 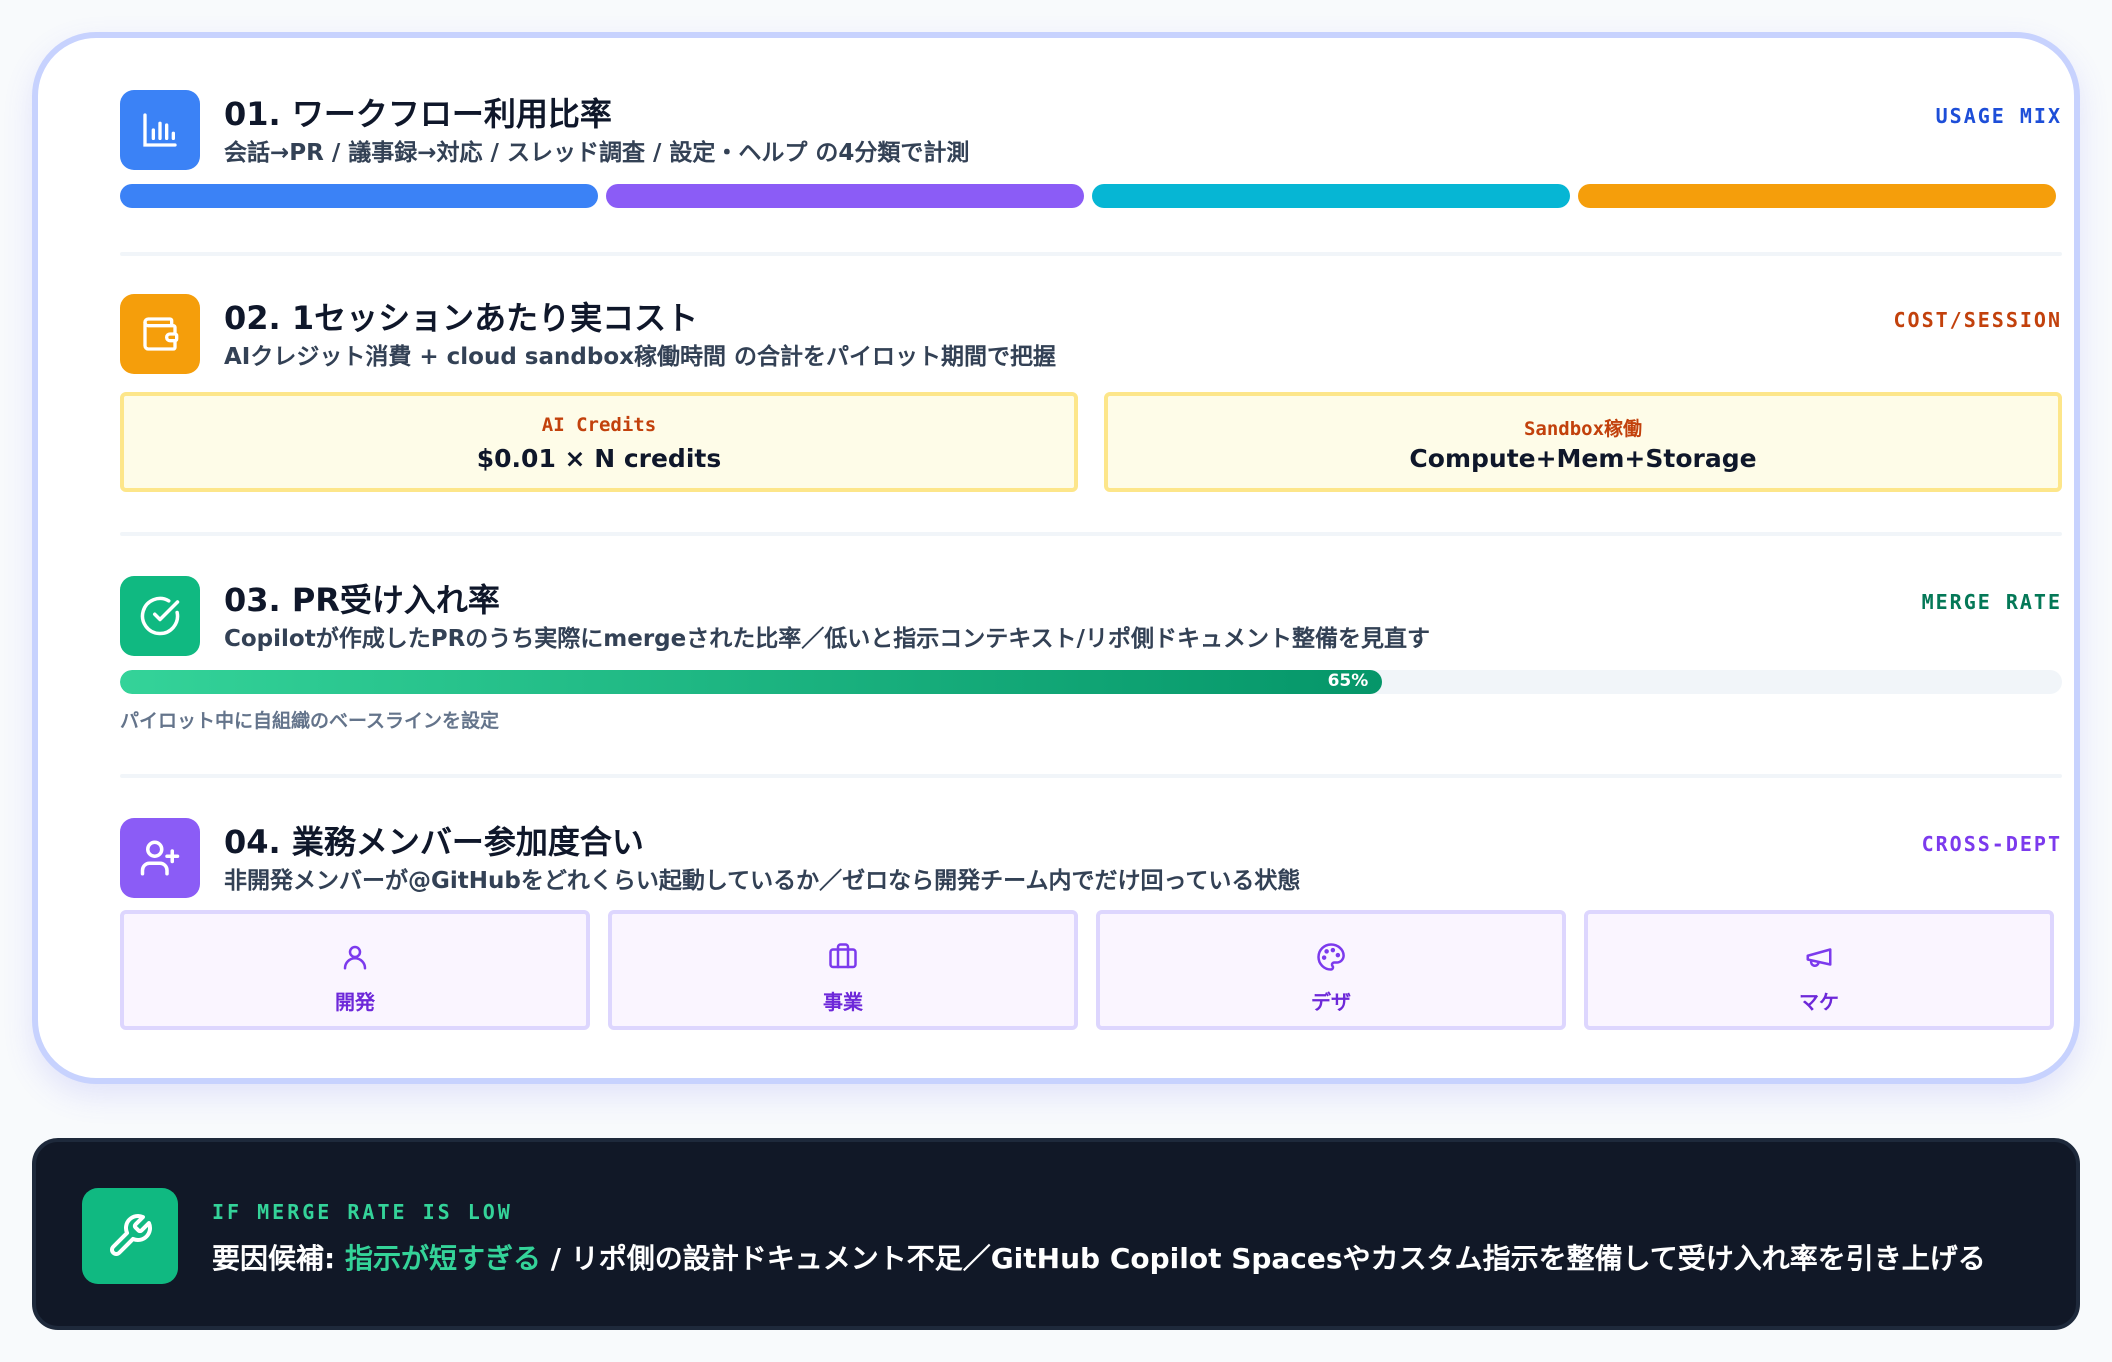 I want to click on dept-label: 事業, so click(x=843, y=1002).